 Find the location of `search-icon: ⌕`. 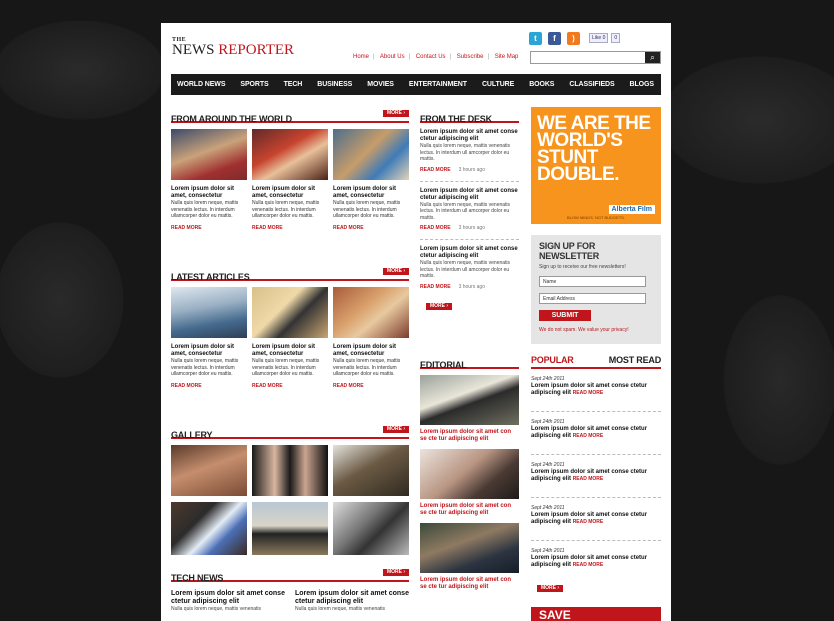

search-icon: ⌕ is located at coordinates (652, 57).